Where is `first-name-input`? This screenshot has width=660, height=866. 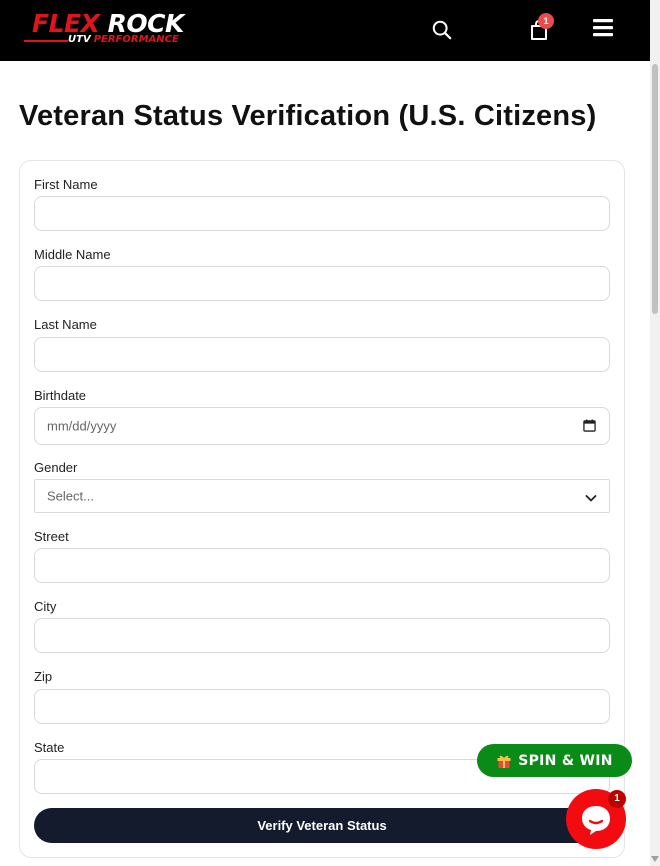 first-name-input is located at coordinates (322, 213).